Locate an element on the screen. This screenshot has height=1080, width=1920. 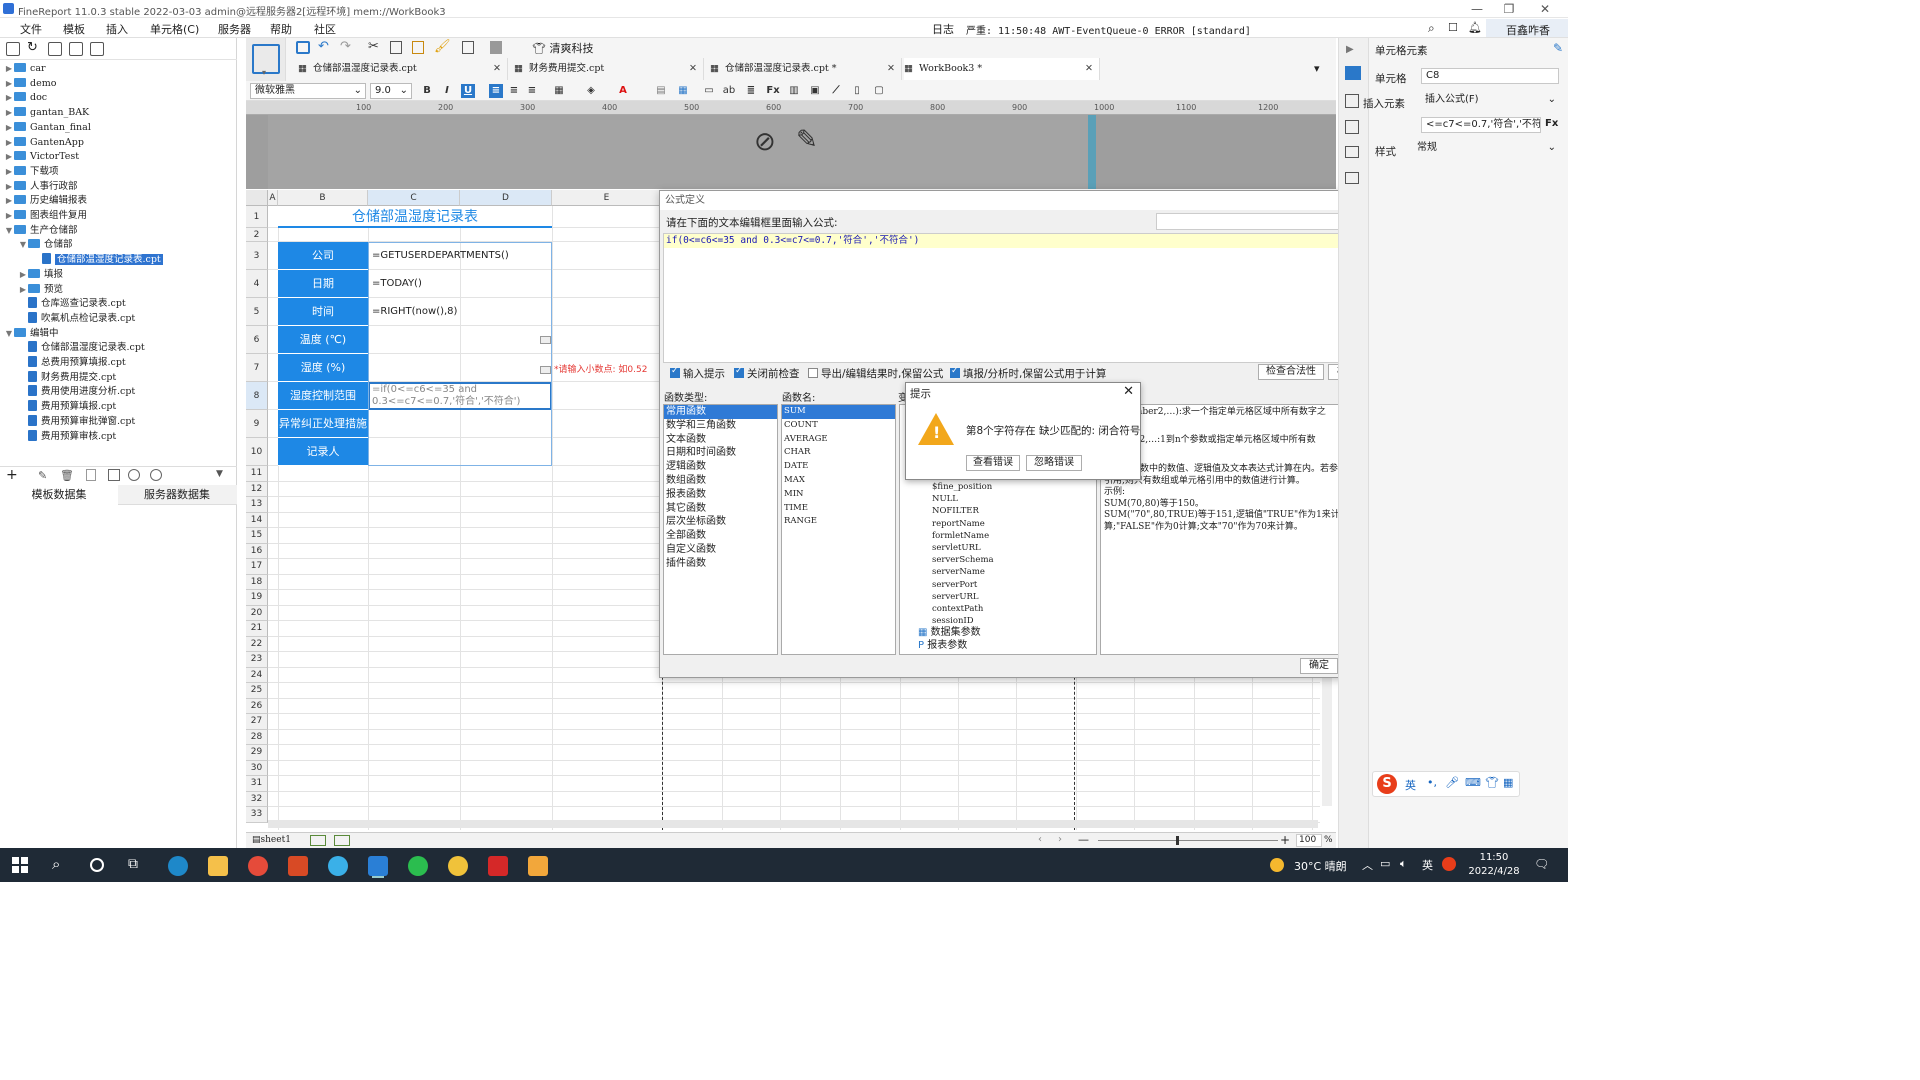
function-search-input is located at coordinates (1253, 221).